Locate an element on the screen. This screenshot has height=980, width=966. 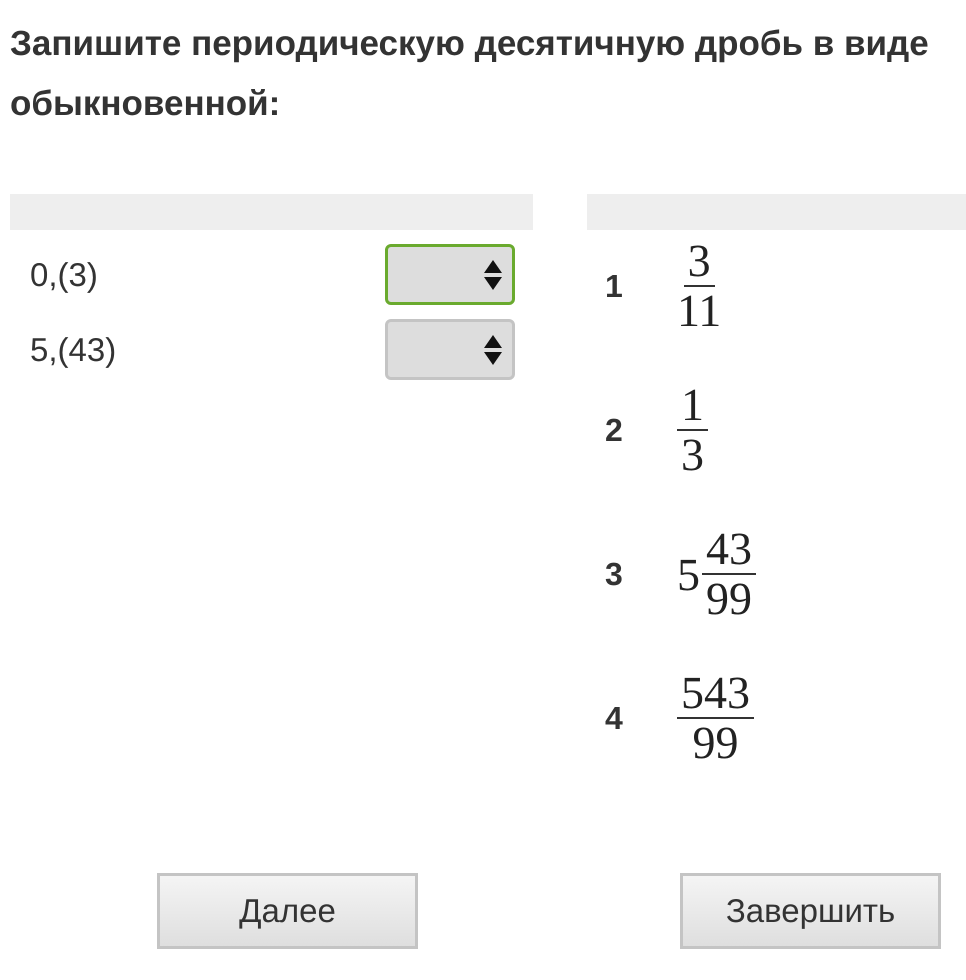
item-label: 0,(3) is located at coordinates (64, 274).